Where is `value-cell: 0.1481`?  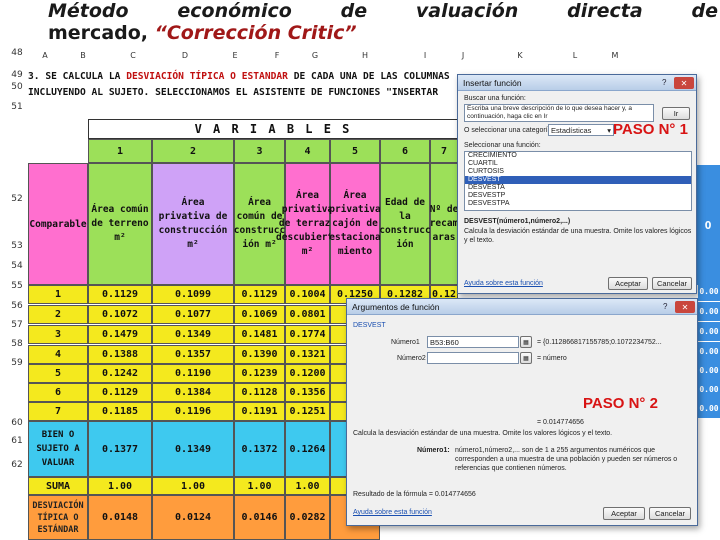
value-cell: 0.1481 is located at coordinates (259, 334).